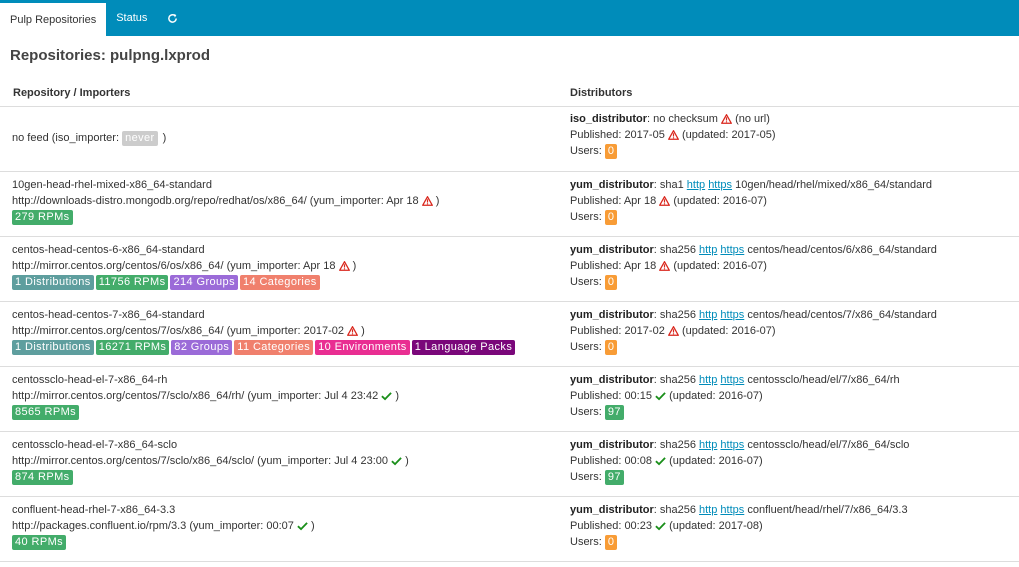  I want to click on publish-path: centossclo/head/el/7/x86_64/sclo, so click(828, 444).